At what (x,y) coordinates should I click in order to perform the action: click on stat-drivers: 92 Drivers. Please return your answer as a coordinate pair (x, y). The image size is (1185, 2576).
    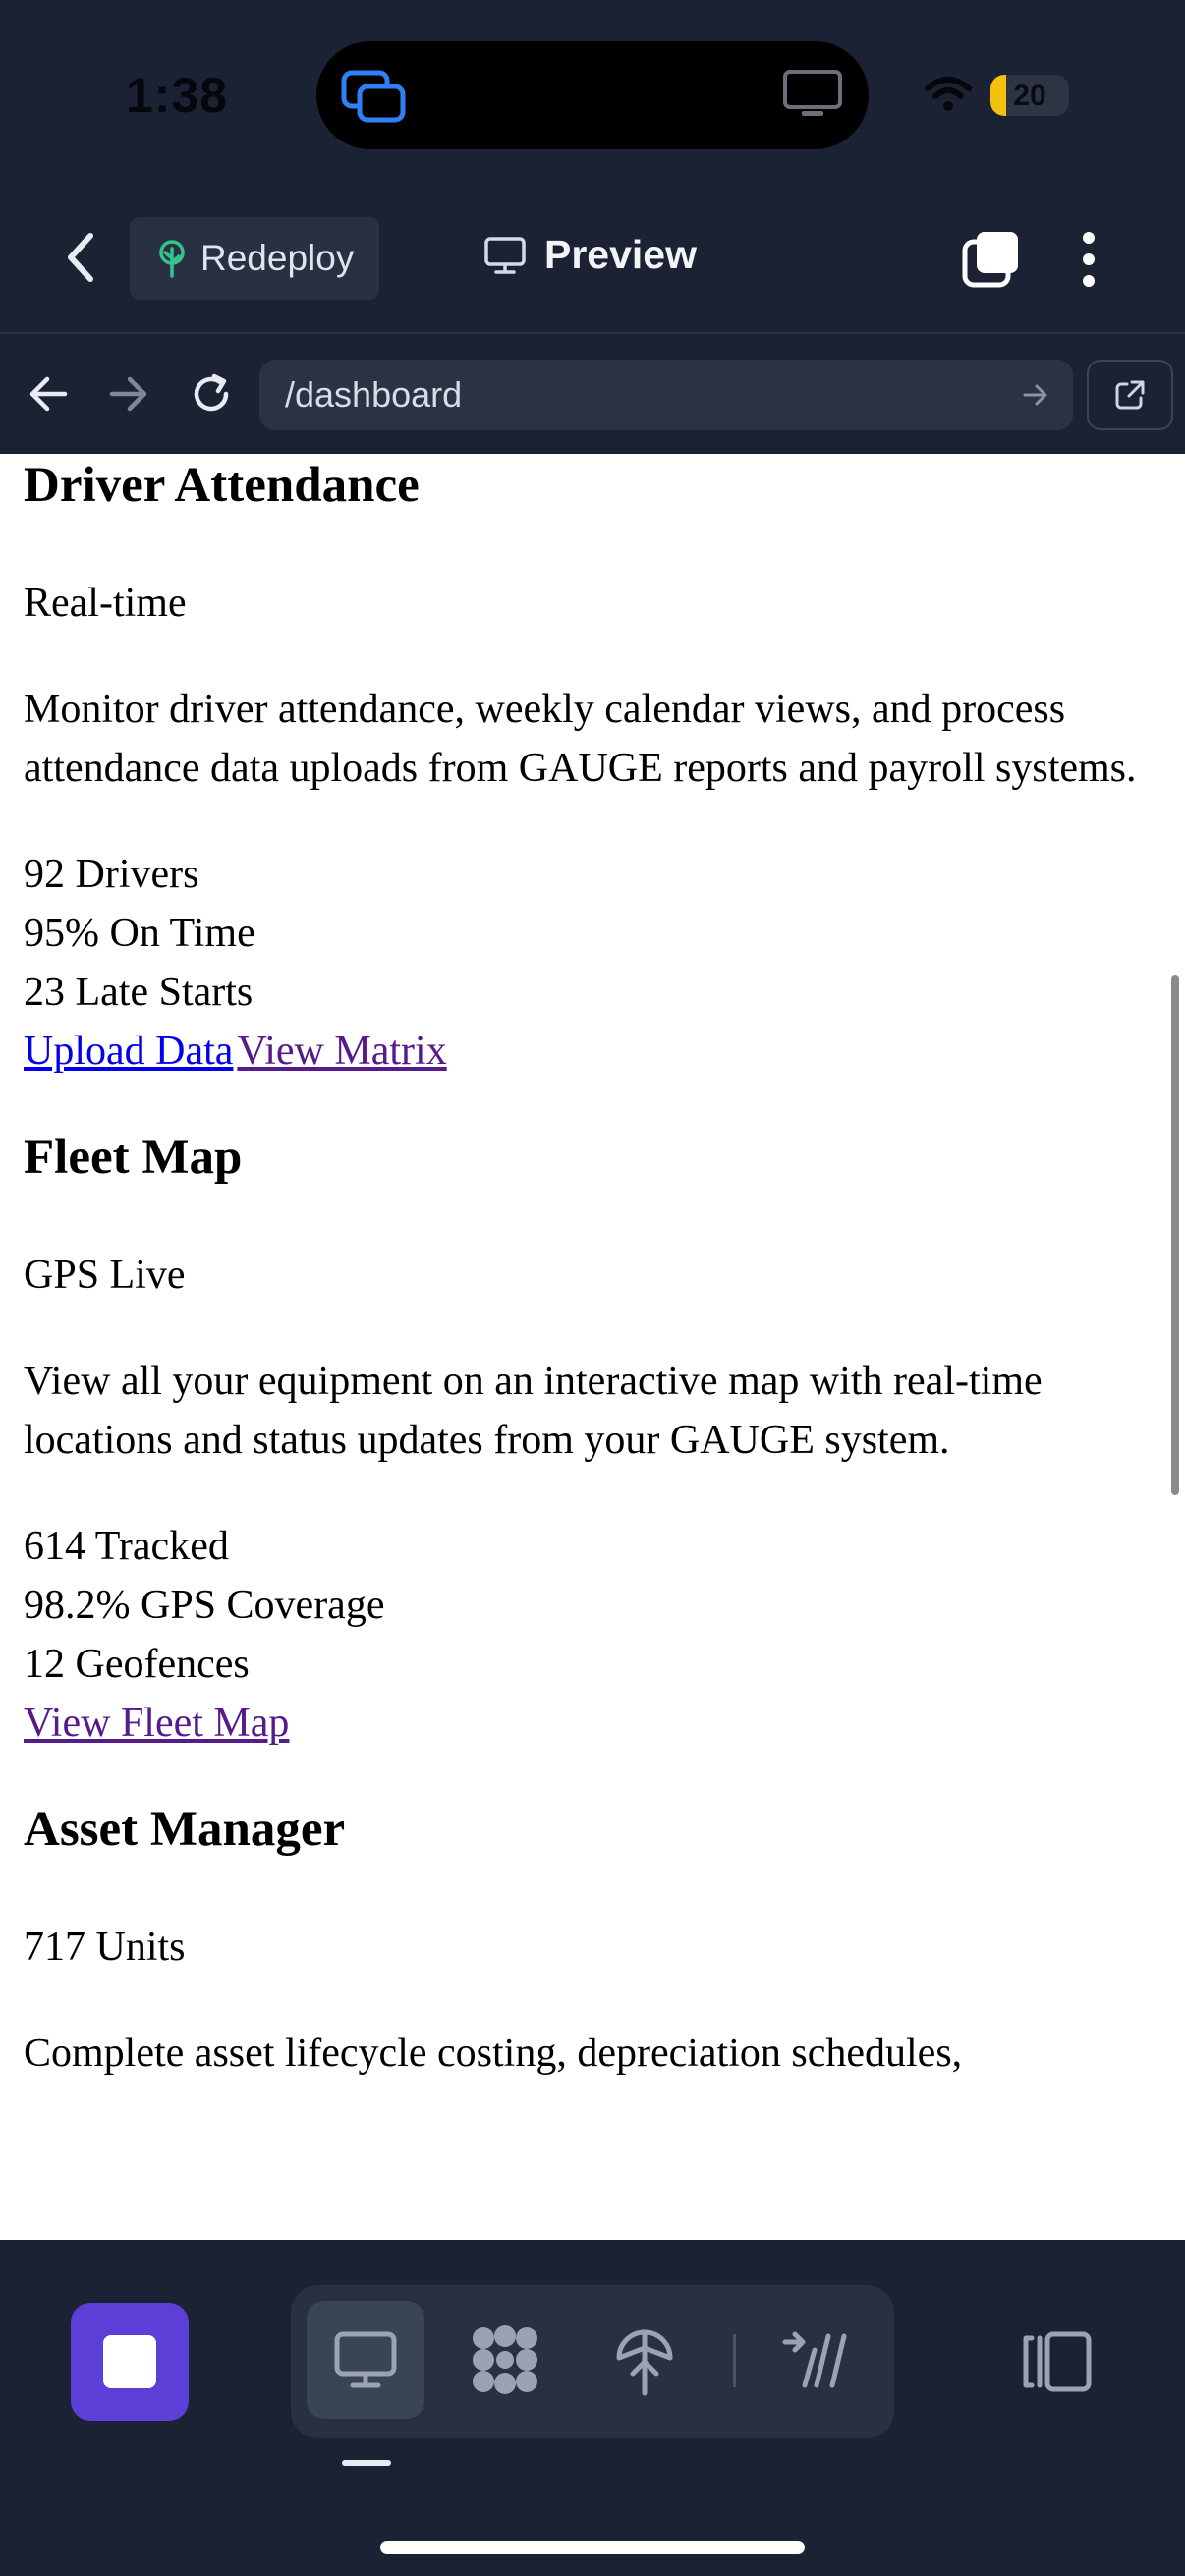
    Looking at the image, I should click on (112, 874).